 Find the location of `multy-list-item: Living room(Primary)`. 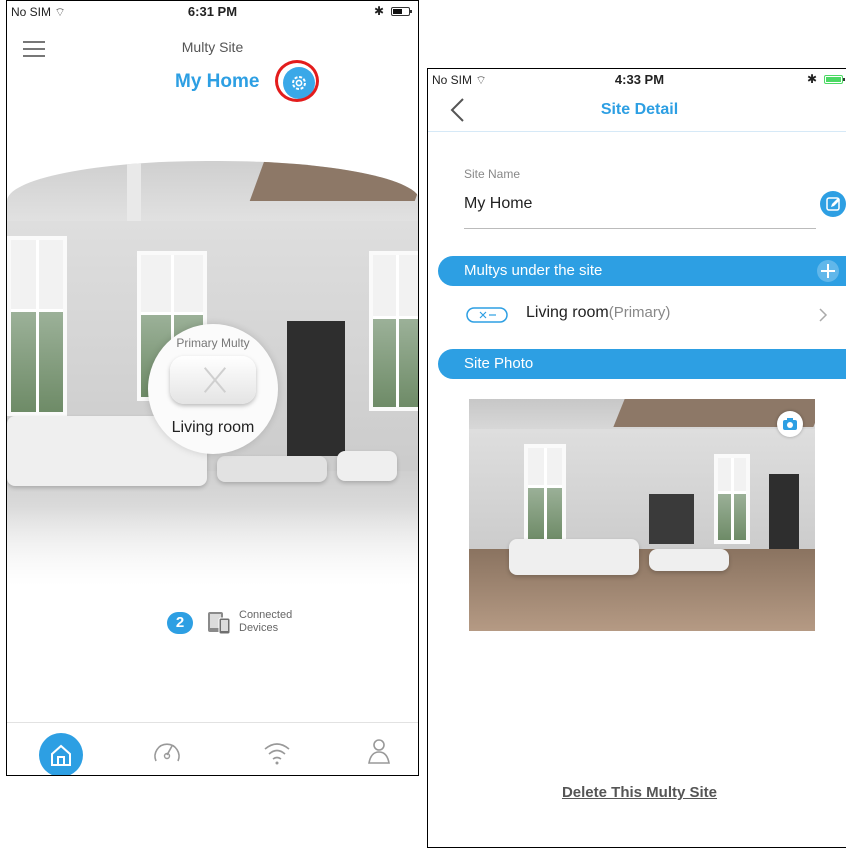

multy-list-item: Living room(Primary) is located at coordinates (642, 314).